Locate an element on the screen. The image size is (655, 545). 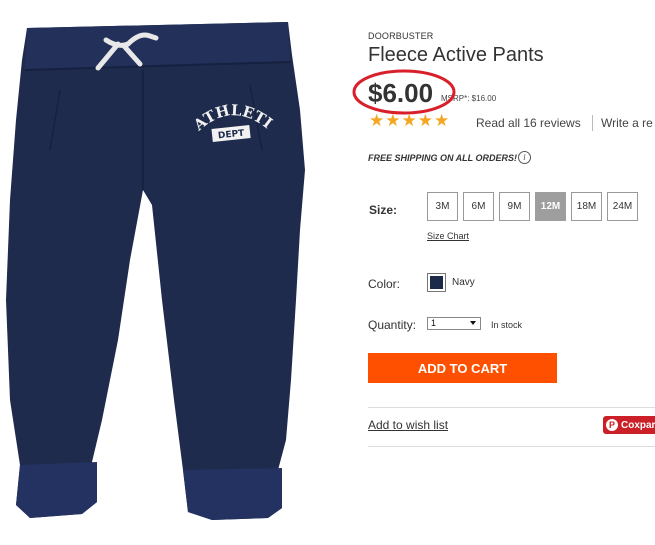
size-option-18m: 18M is located at coordinates (586, 206).